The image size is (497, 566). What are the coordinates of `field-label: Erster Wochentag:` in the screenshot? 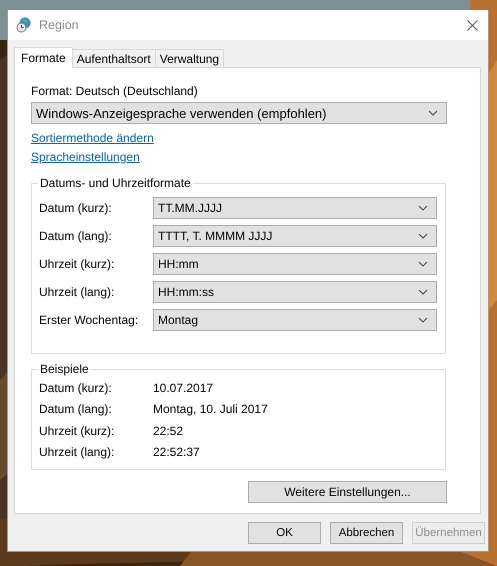 It's located at (89, 320).